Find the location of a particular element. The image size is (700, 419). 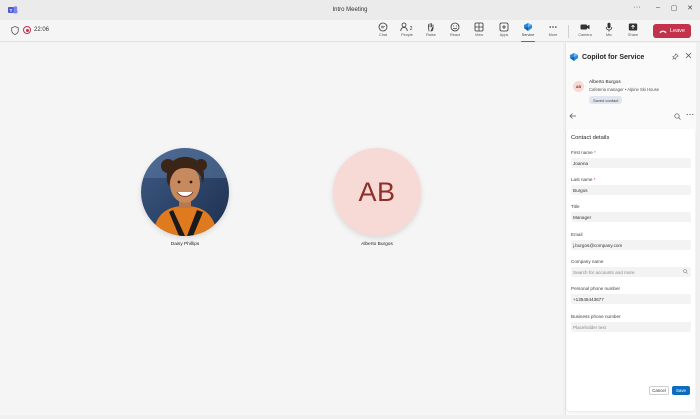

save-button: Save is located at coordinates (681, 390).